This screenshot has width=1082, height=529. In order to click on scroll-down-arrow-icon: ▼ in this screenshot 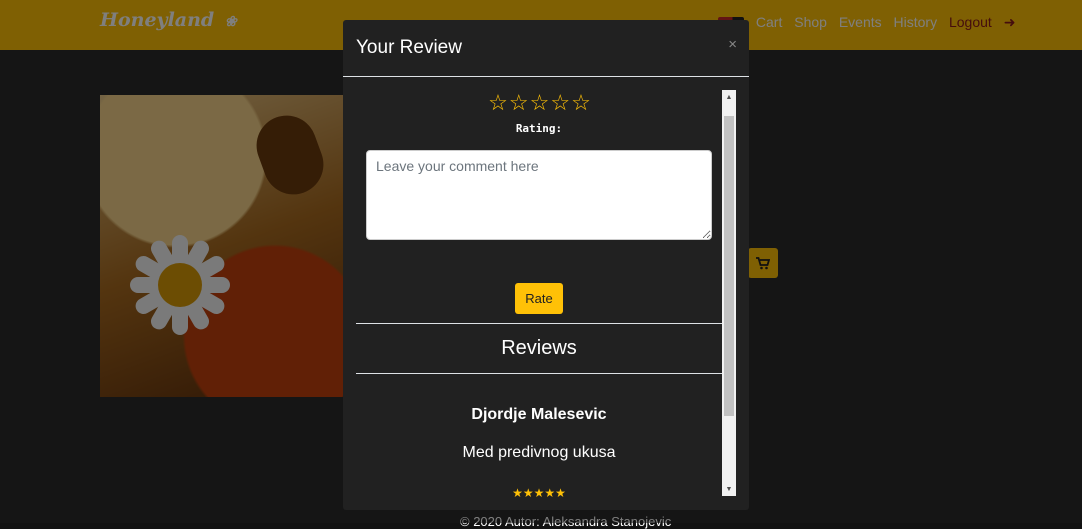, I will do `click(729, 489)`.